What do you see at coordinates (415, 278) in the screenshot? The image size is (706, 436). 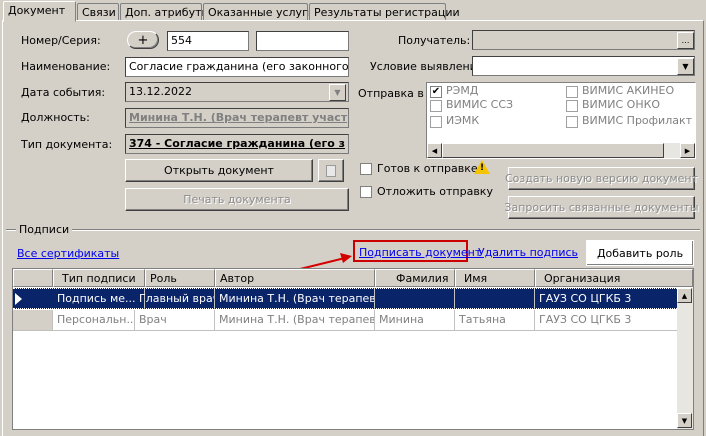 I see `column-header-last-name: Фамилия` at bounding box center [415, 278].